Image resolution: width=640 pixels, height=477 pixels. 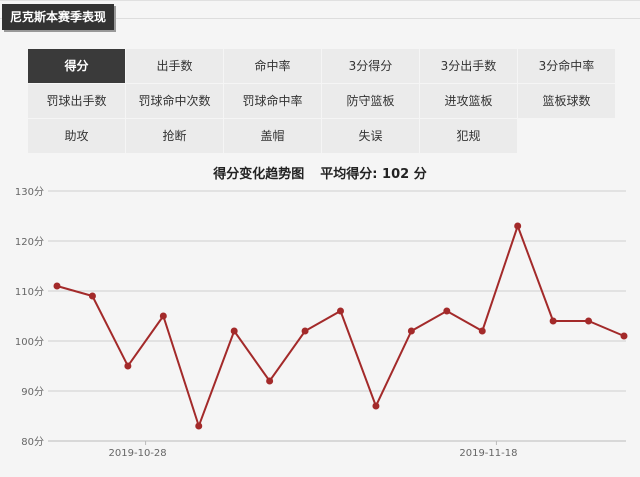 I want to click on x-tick-label: 2019-10-28, so click(x=138, y=453).